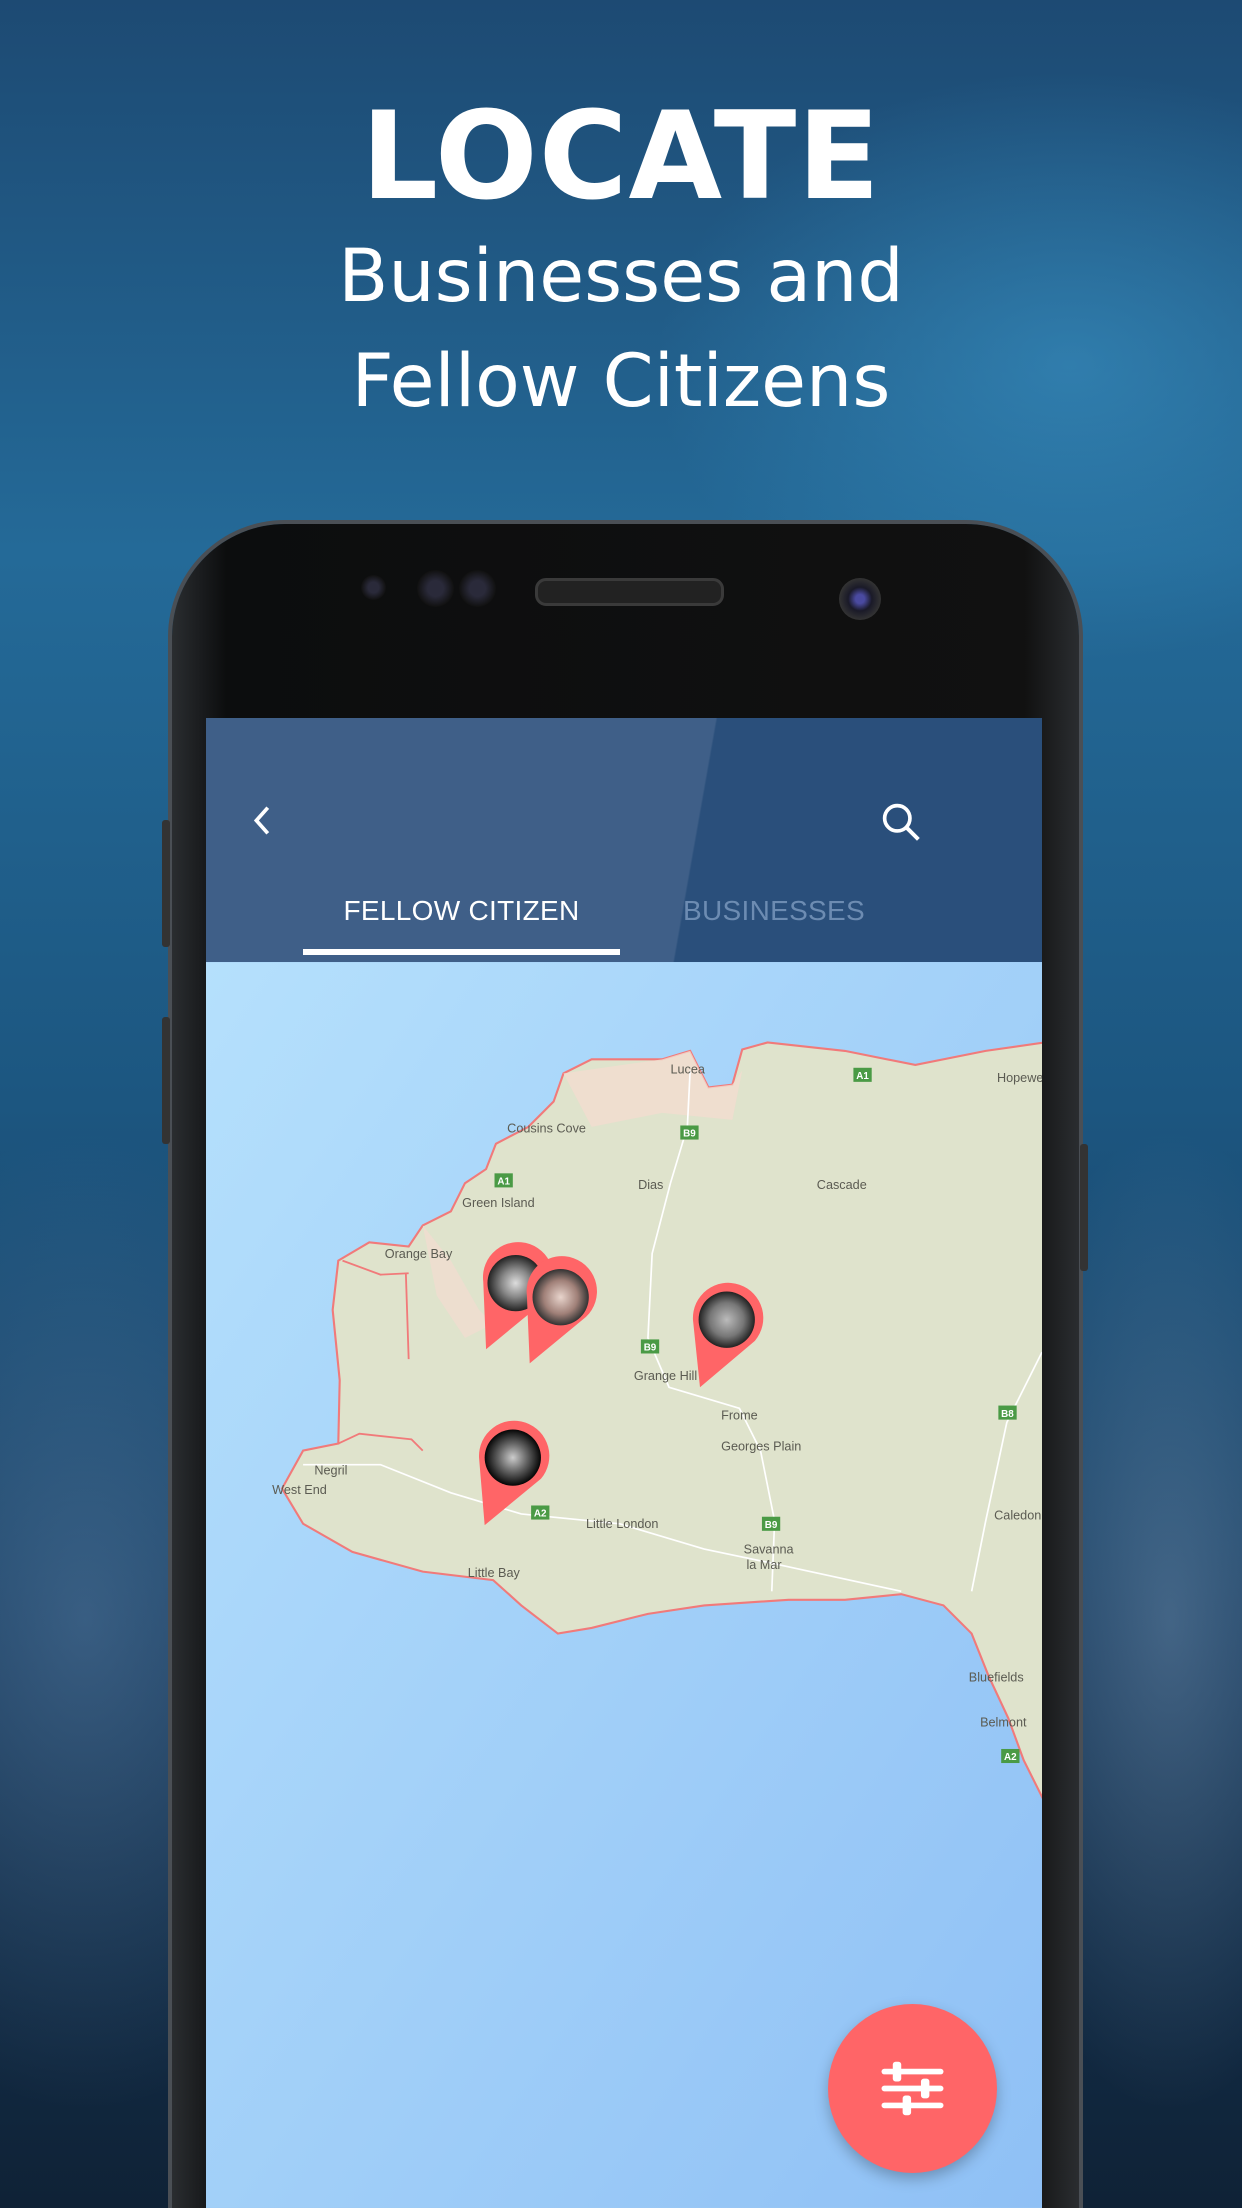  What do you see at coordinates (461, 952) in the screenshot?
I see `active-tab-indicator` at bounding box center [461, 952].